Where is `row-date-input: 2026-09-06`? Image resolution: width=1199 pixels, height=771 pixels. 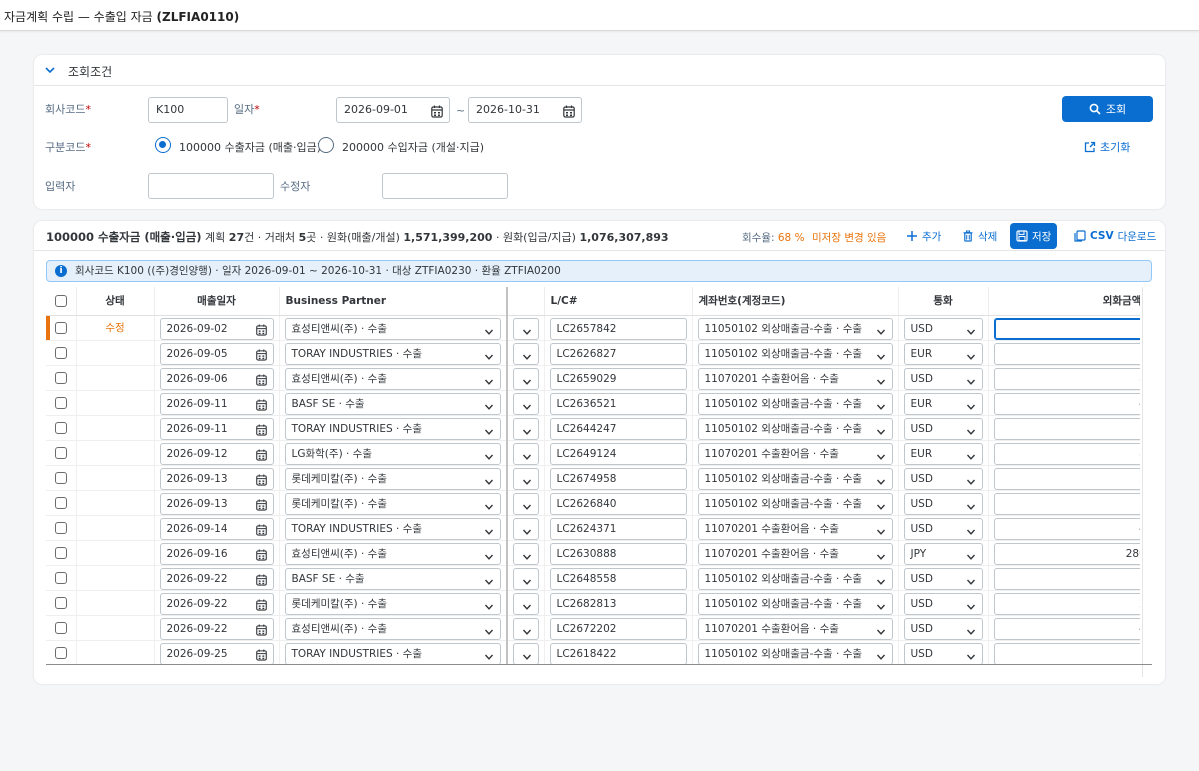 row-date-input: 2026-09-06 is located at coordinates (216, 378).